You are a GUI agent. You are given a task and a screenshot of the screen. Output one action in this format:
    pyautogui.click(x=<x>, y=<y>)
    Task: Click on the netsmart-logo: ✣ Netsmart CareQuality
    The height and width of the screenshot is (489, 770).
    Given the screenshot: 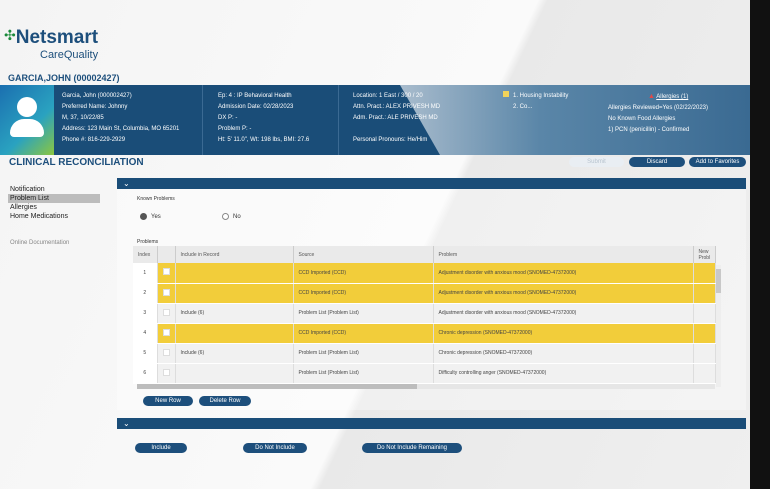 What is the action you would take?
    pyautogui.click(x=51, y=44)
    